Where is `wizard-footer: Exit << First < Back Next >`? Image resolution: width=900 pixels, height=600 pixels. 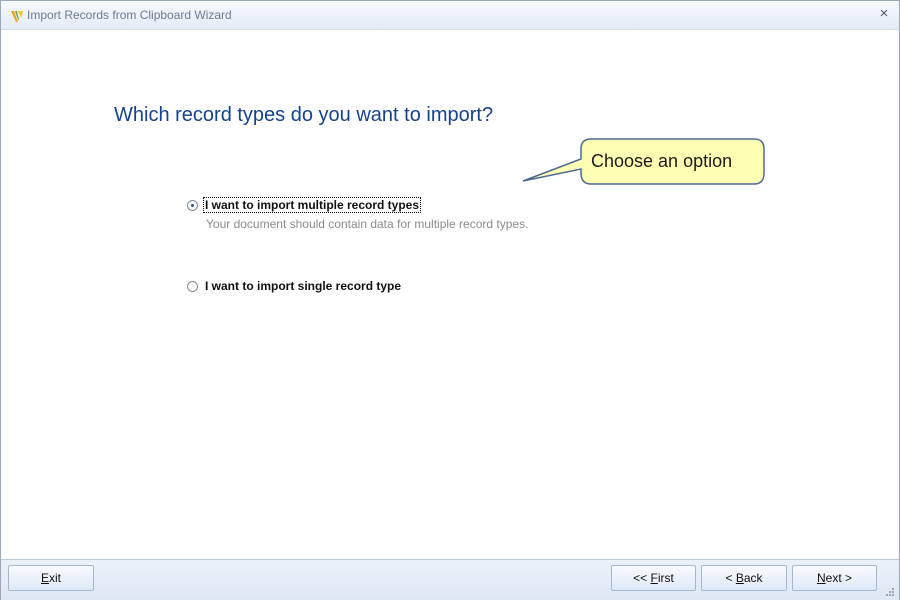
wizard-footer: Exit << First < Back Next > is located at coordinates (450, 579).